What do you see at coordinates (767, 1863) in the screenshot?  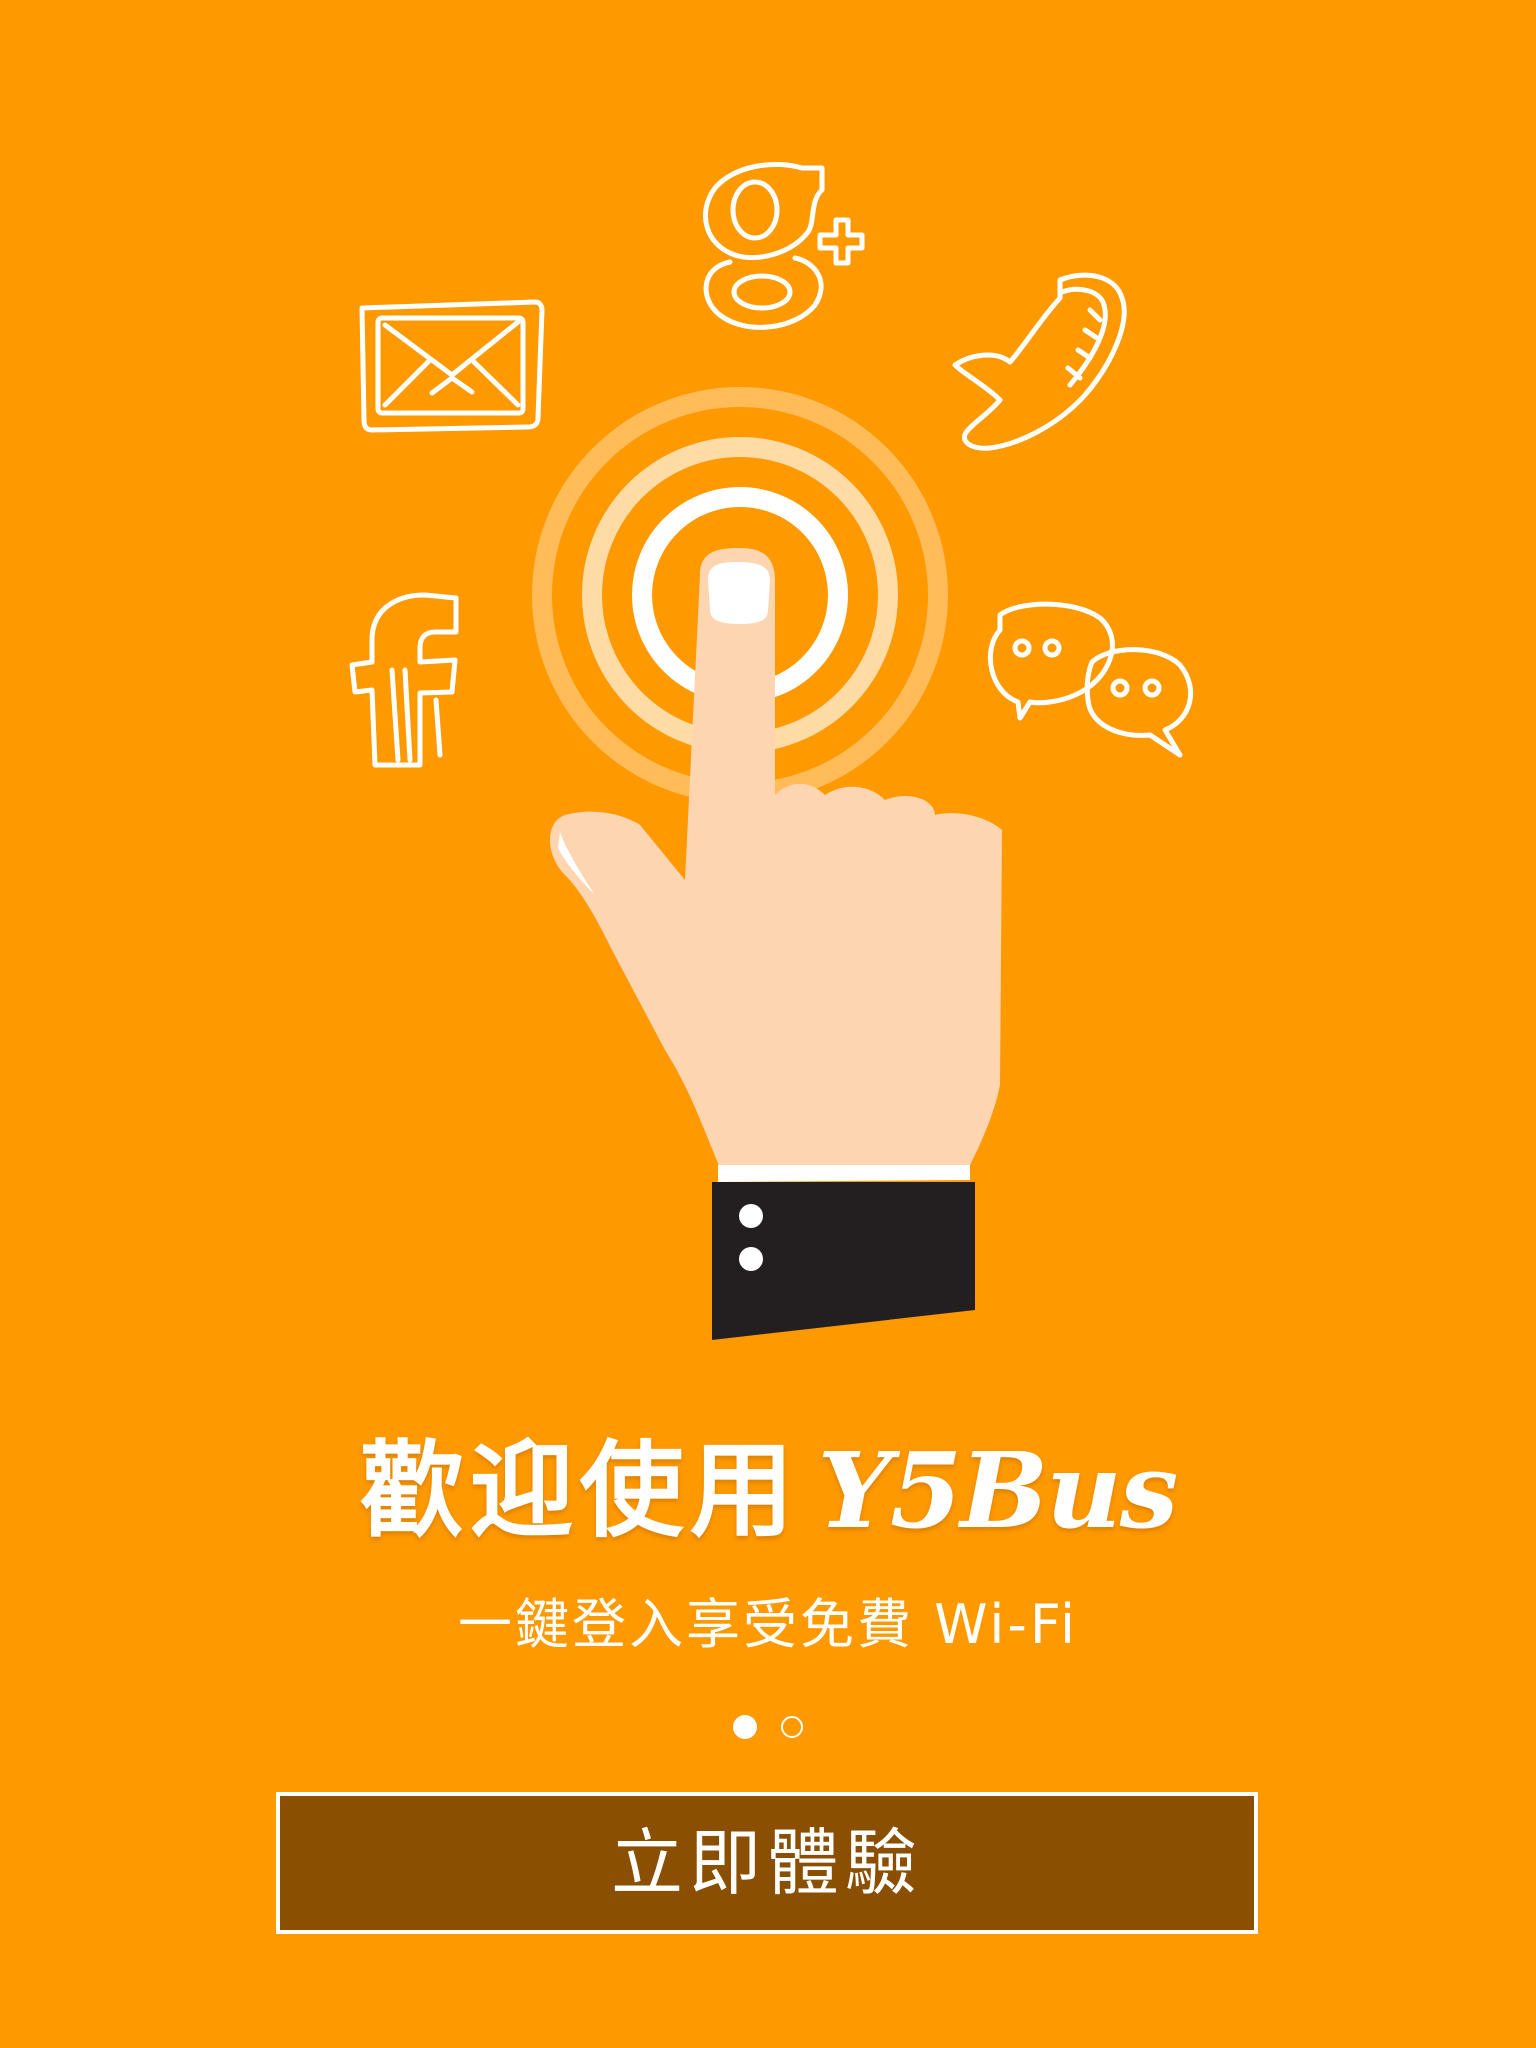 I see `try-now-button: 立即體驗` at bounding box center [767, 1863].